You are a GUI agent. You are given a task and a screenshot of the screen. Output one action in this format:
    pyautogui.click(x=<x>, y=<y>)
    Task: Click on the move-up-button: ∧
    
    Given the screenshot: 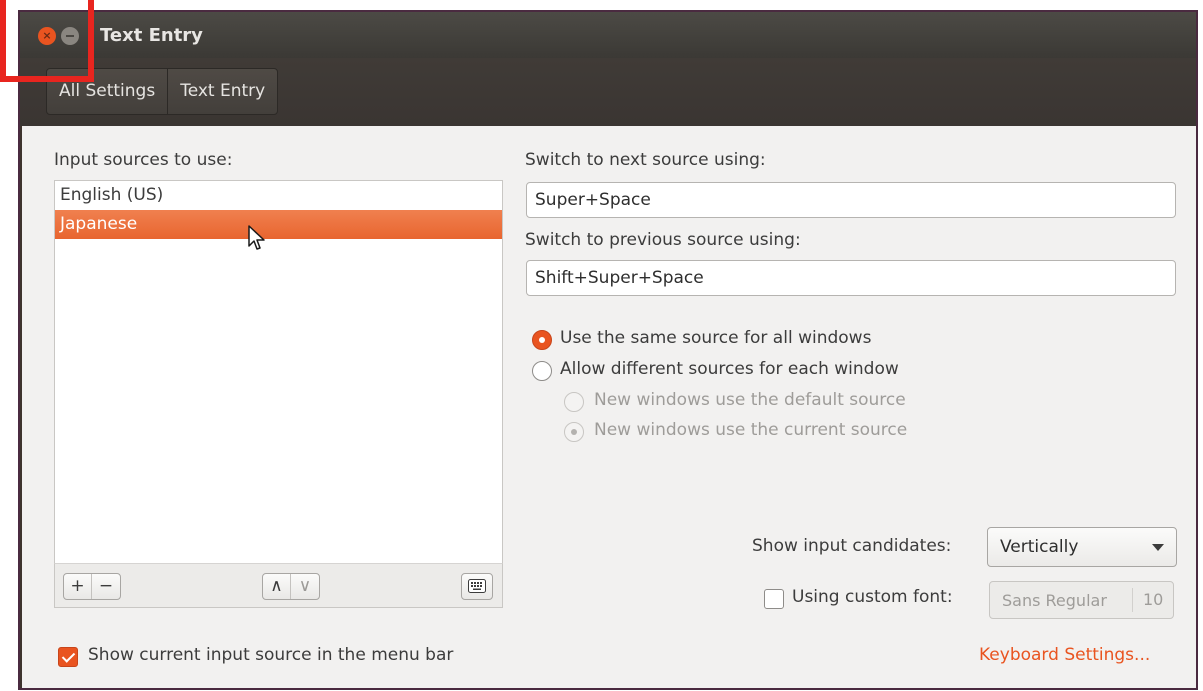 What is the action you would take?
    pyautogui.click(x=277, y=586)
    